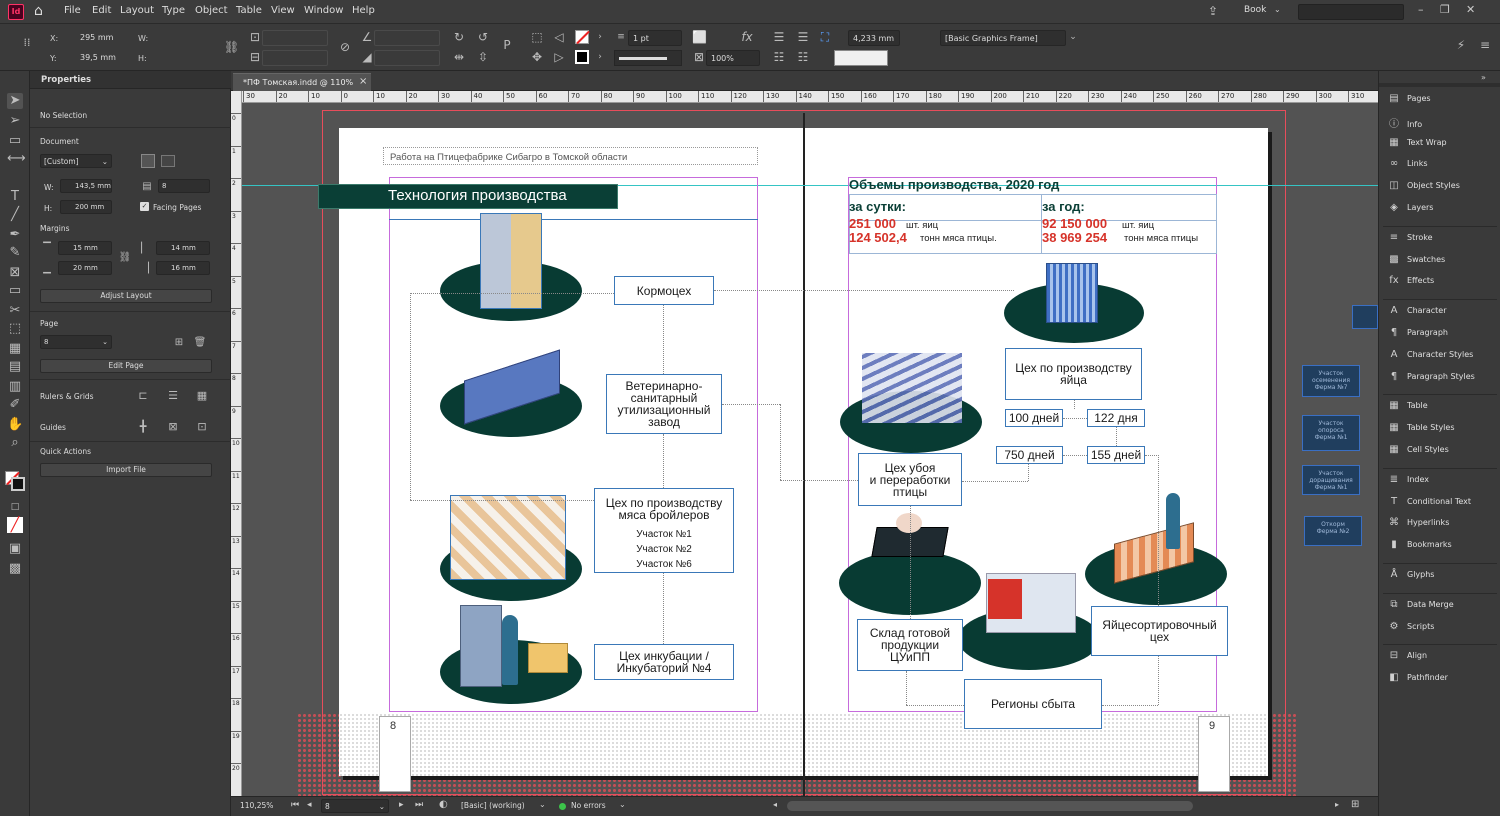  I want to click on stroke-swatch, so click(582, 57).